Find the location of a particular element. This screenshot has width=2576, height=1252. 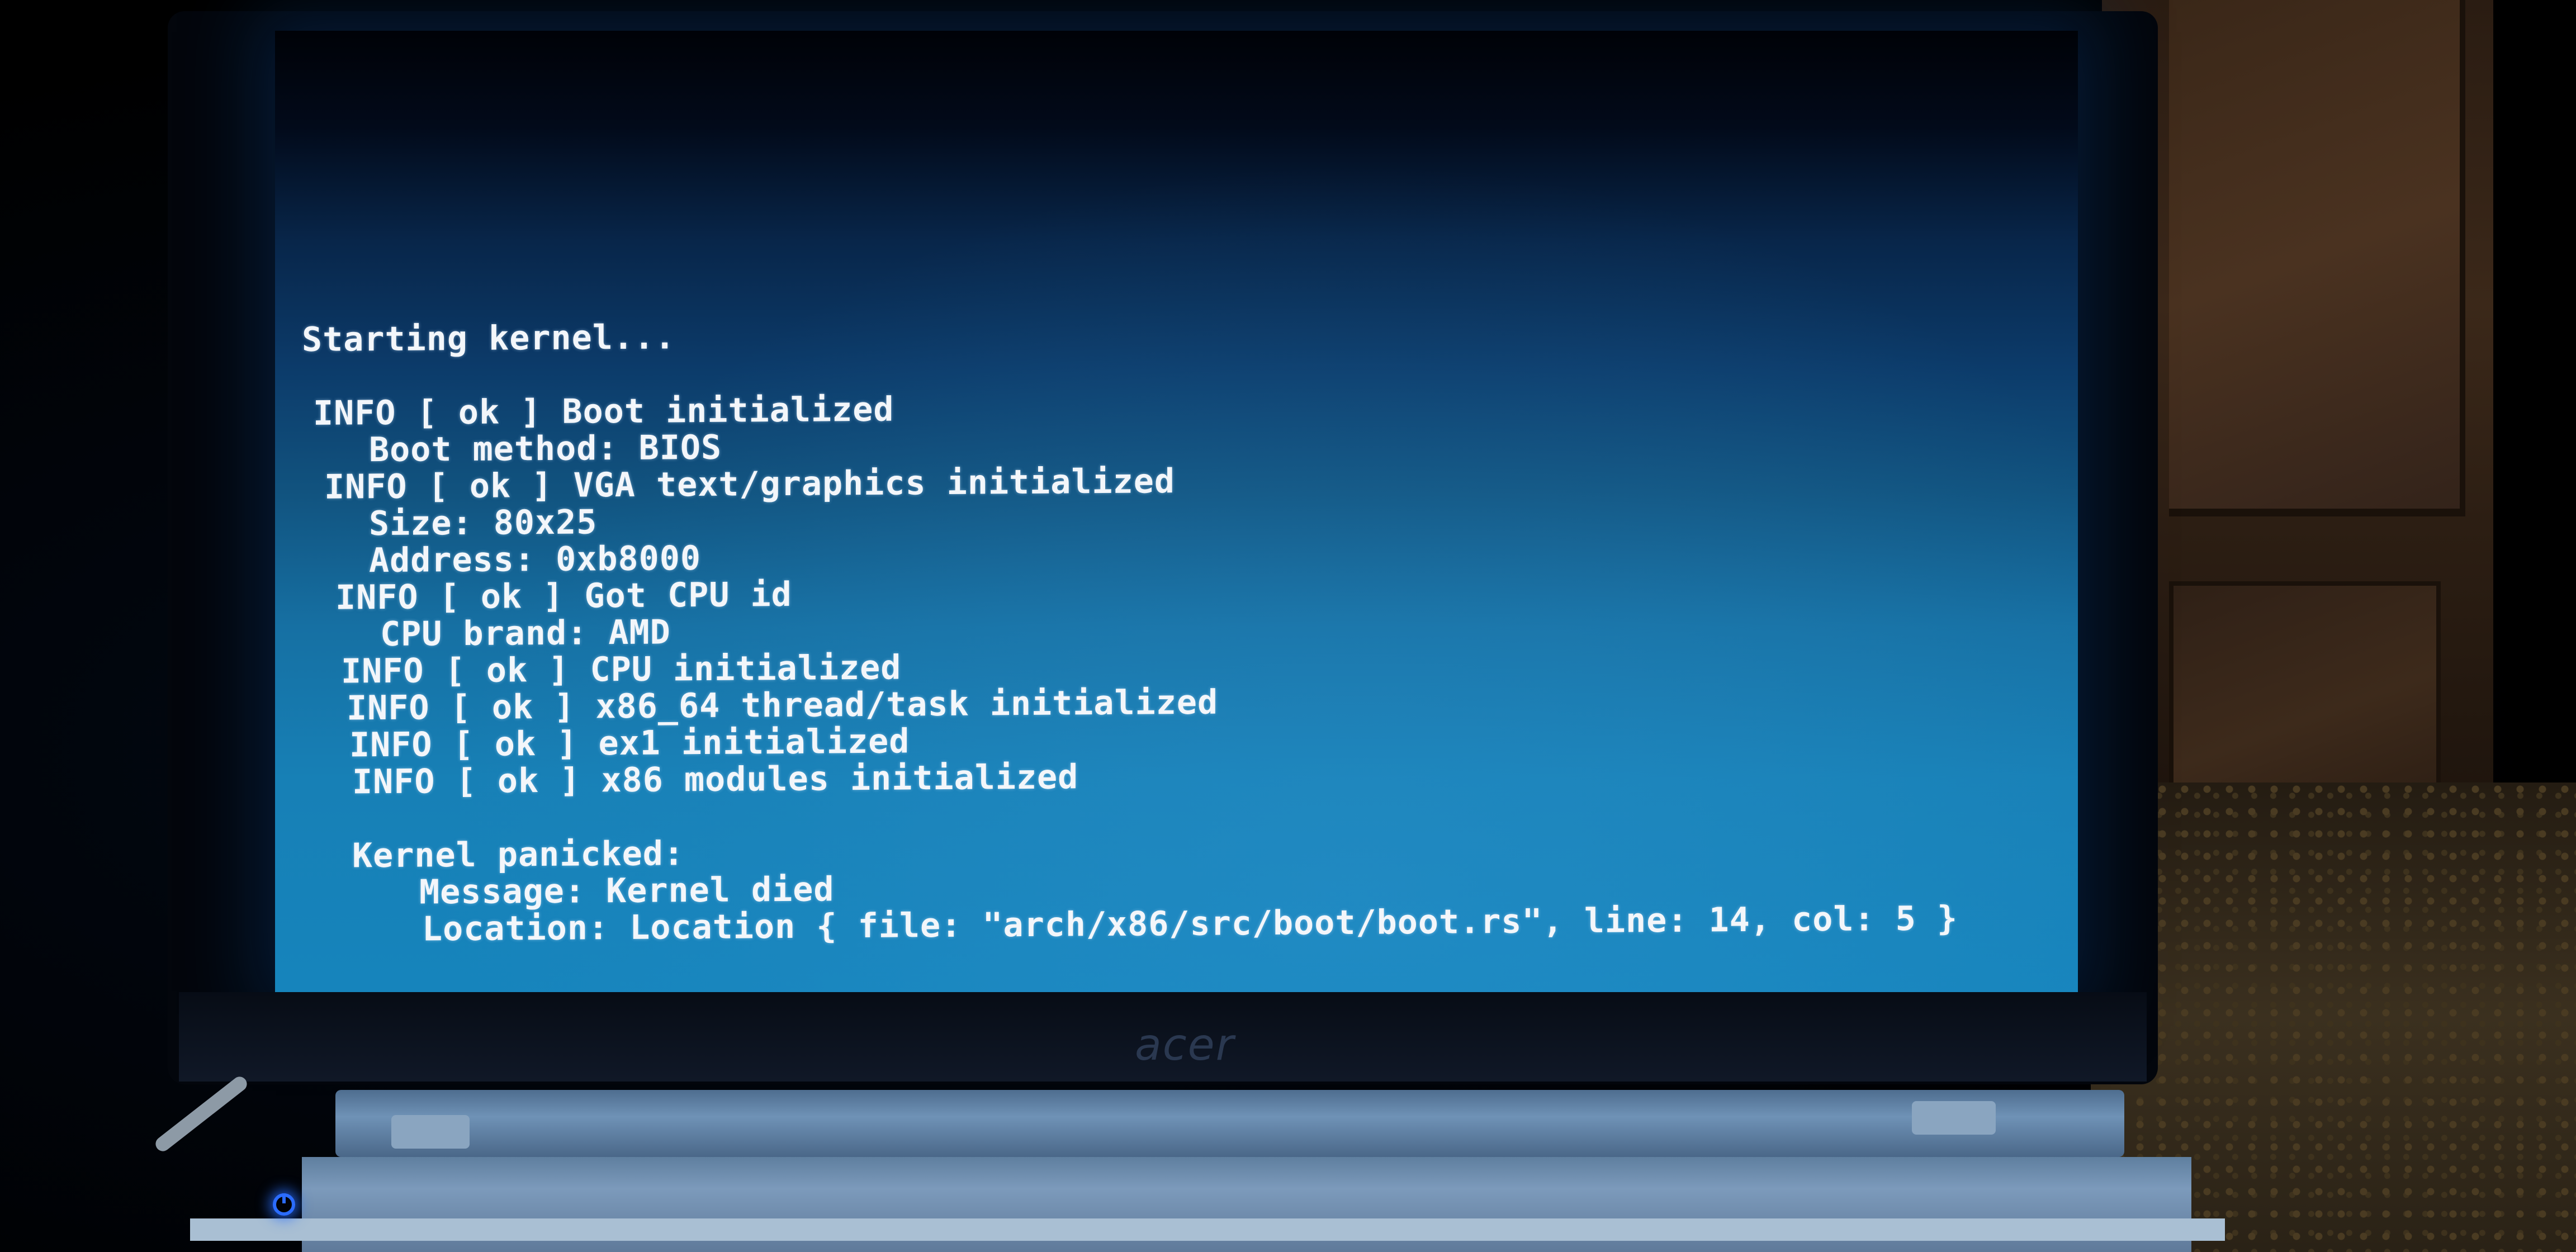

hinge-cap-right is located at coordinates (1954, 1118).